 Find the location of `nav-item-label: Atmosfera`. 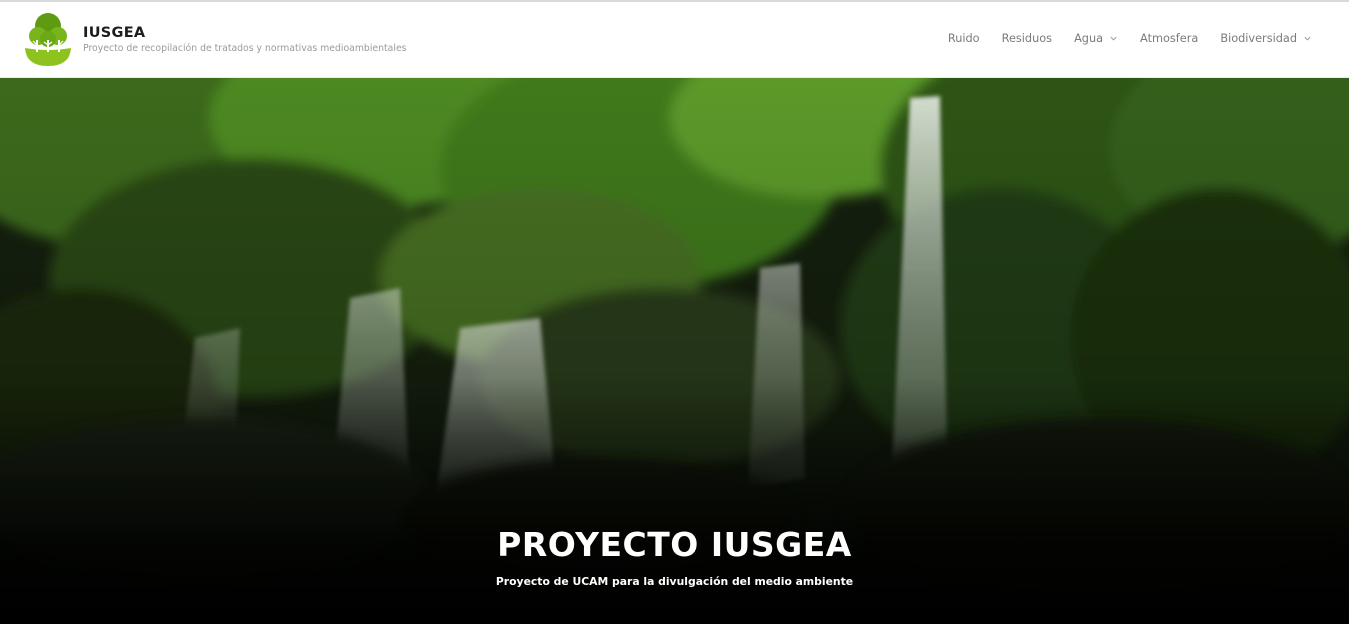

nav-item-label: Atmosfera is located at coordinates (1169, 38).